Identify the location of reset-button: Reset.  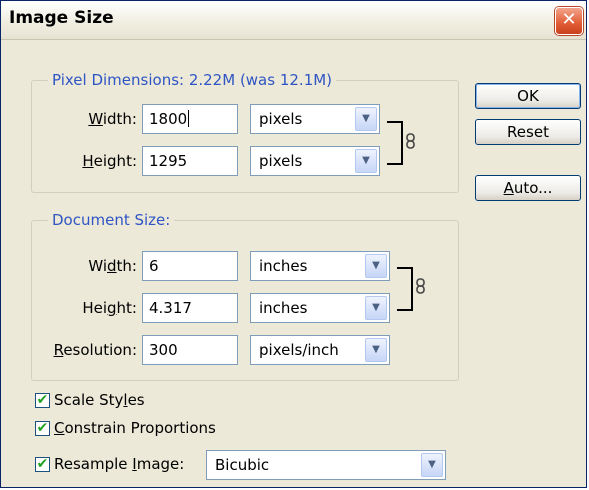
(528, 132).